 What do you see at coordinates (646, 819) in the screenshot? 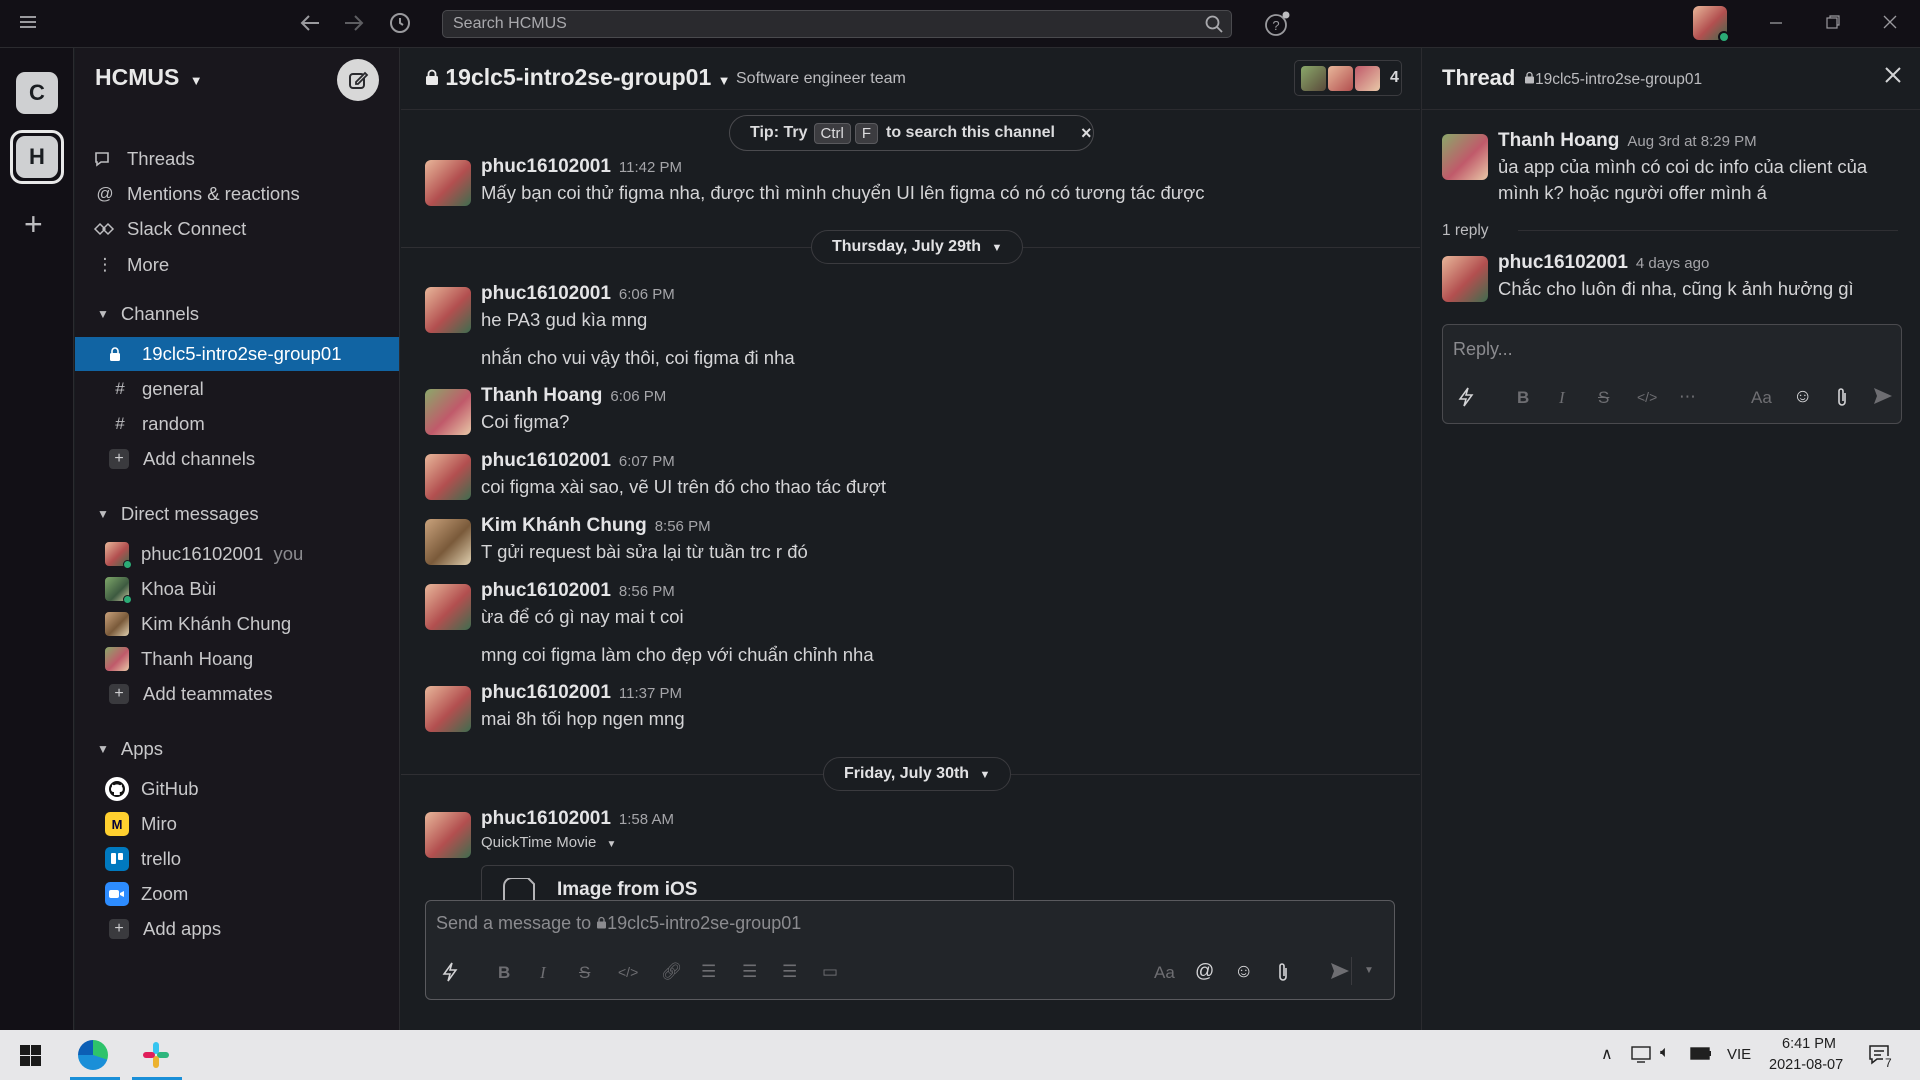
I see `message-time: 1:58 AM` at bounding box center [646, 819].